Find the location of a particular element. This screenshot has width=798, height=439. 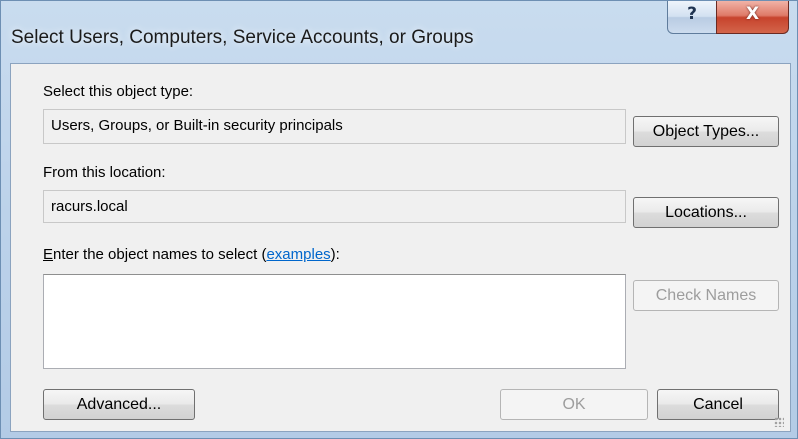

object-type-label: Select this object type: is located at coordinates (118, 91).